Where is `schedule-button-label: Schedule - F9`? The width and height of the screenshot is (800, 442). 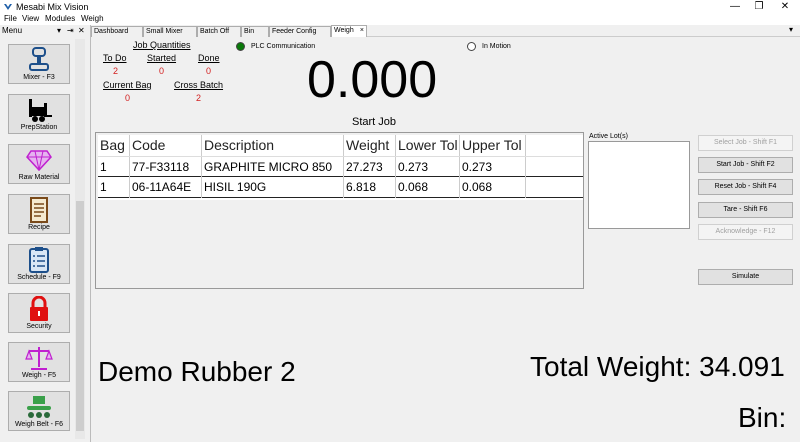 schedule-button-label: Schedule - F9 is located at coordinates (39, 277).